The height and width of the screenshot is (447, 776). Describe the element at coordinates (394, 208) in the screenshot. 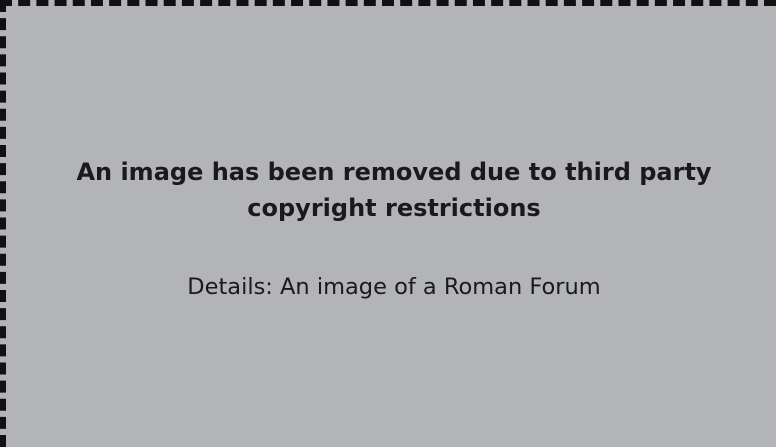

I see `copyright-notice-line-2: copyright restrictions` at that location.